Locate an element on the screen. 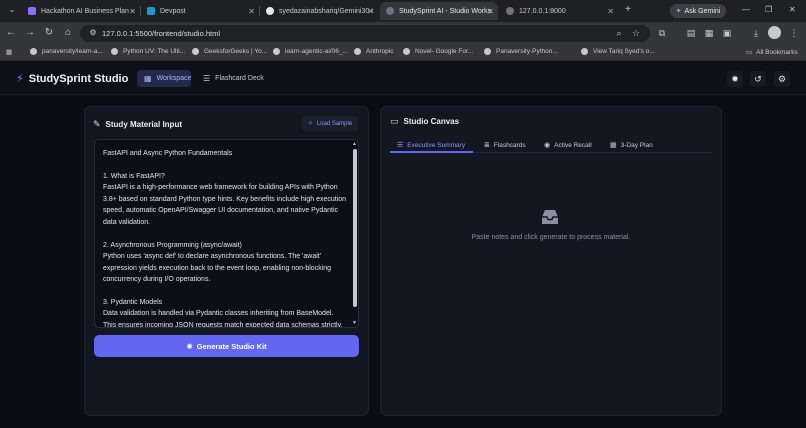  canvas-tab-label: Flashcards is located at coordinates (509, 145).